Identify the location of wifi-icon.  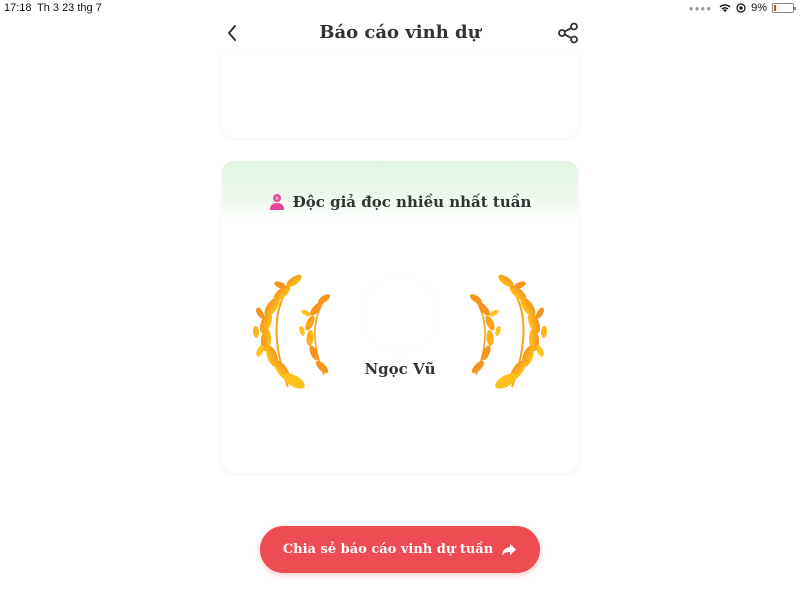
(725, 8).